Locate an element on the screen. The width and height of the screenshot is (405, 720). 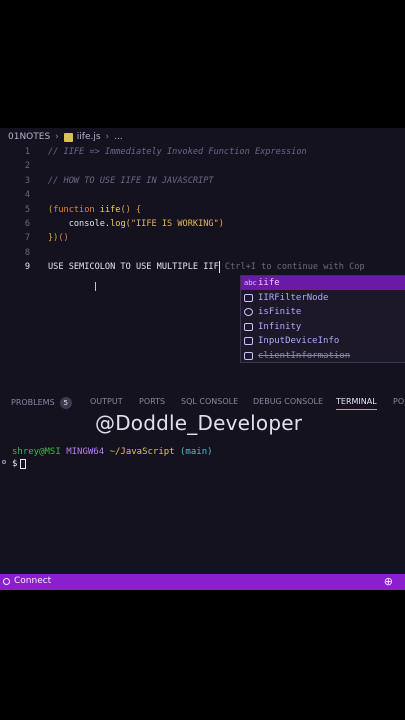
panel-tab-label: PO is located at coordinates (399, 401).